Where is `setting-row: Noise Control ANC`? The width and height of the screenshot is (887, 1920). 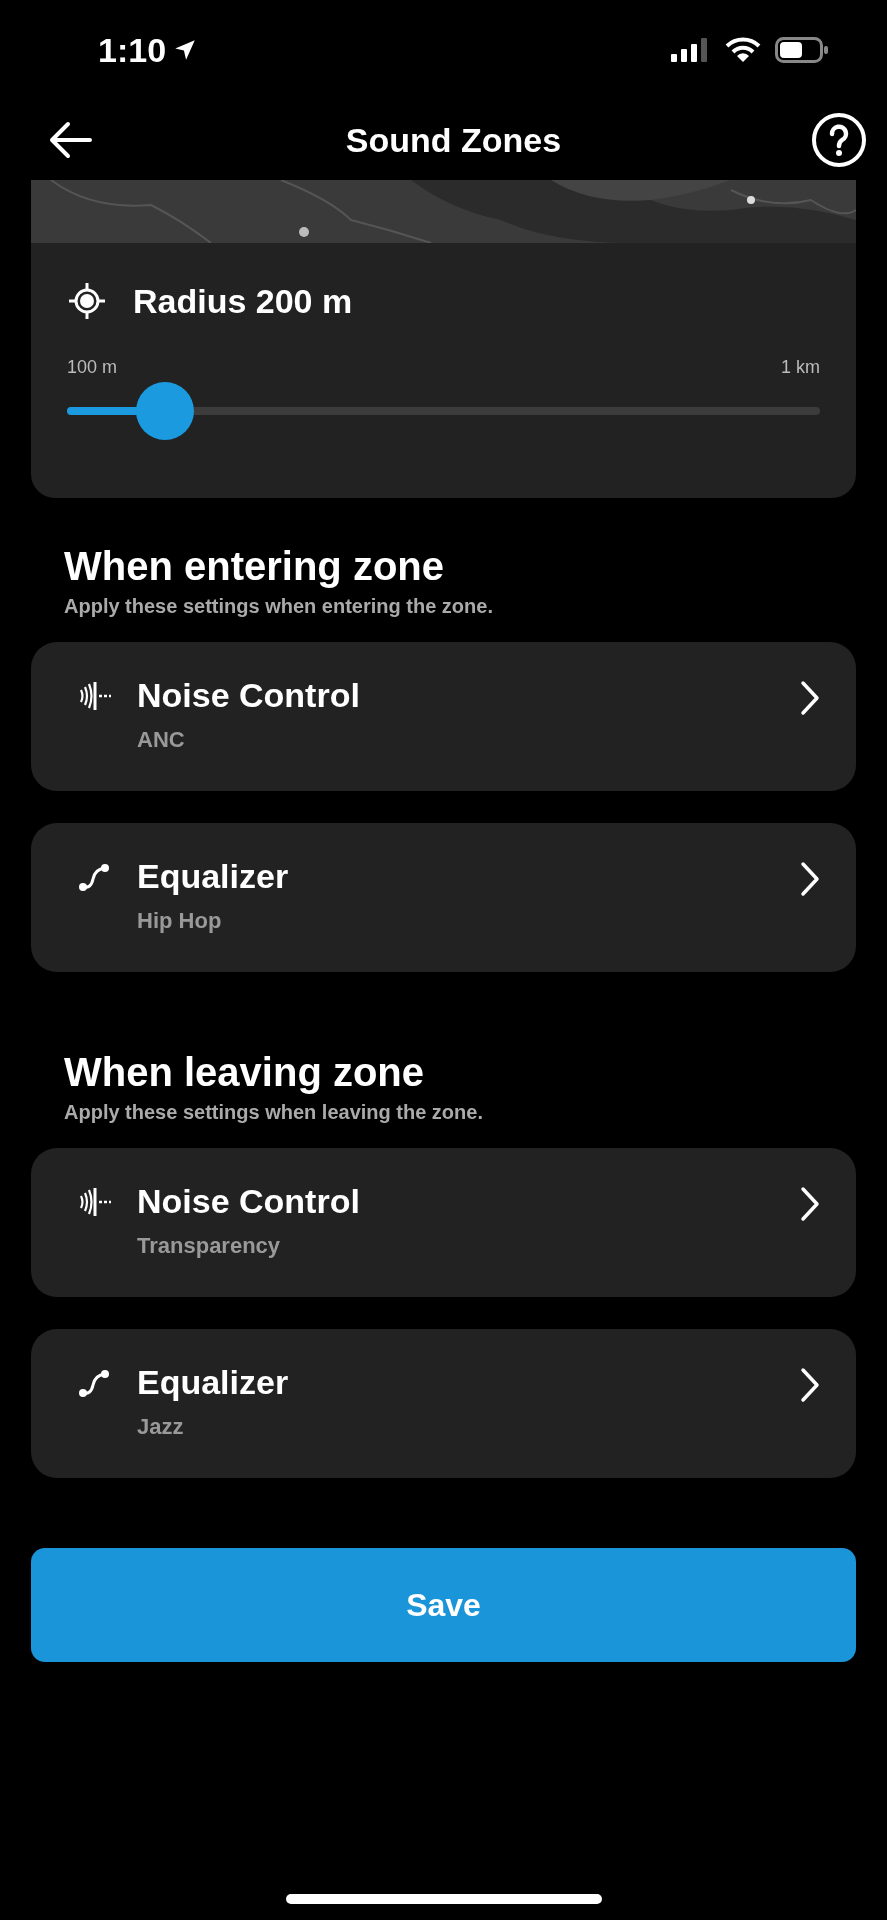
setting-row: Noise Control ANC is located at coordinates (443, 716).